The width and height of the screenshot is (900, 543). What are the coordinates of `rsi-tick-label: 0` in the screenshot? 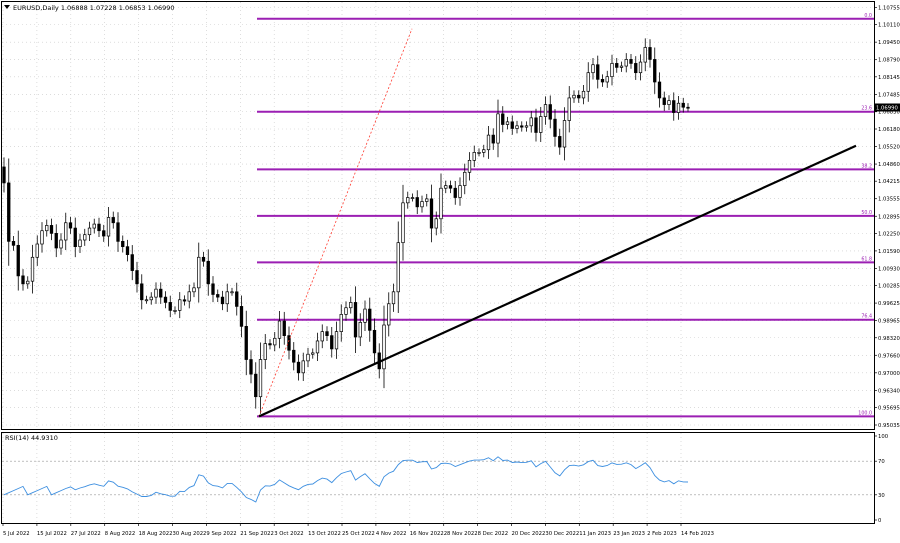 It's located at (880, 521).